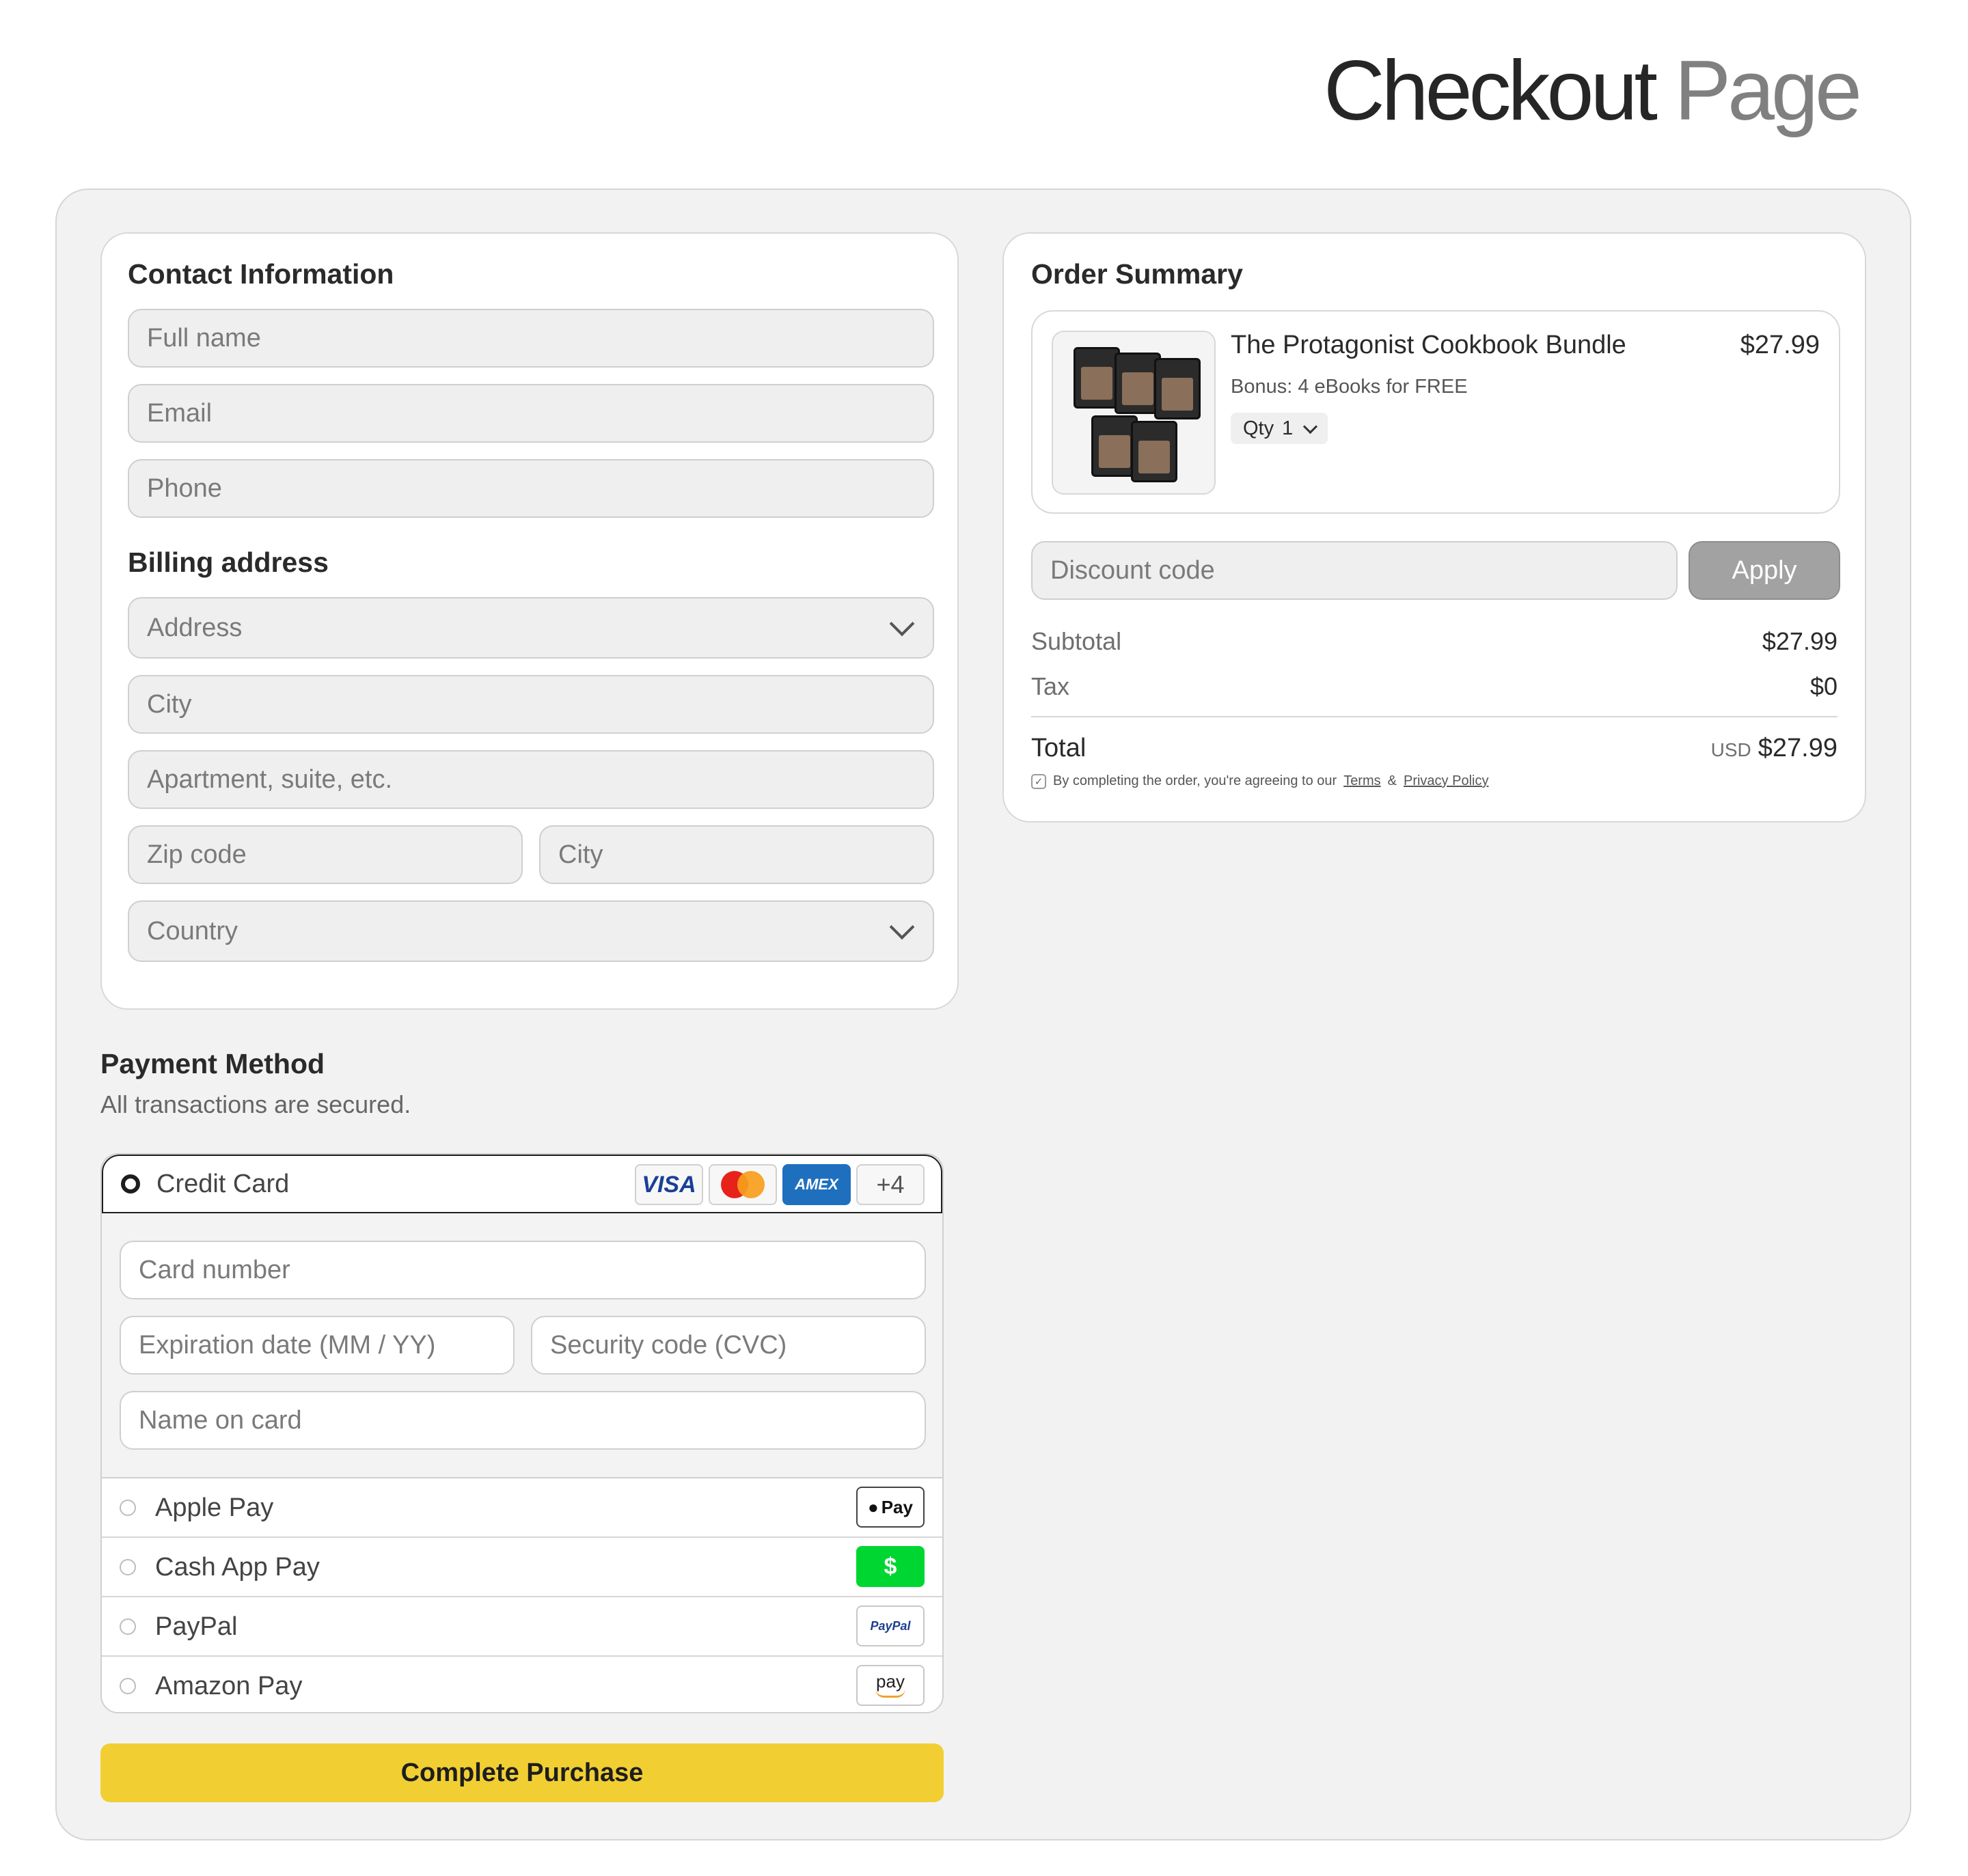 This screenshot has height=1876, width=1968. What do you see at coordinates (192, 931) in the screenshot?
I see `country-placeholder: Country` at bounding box center [192, 931].